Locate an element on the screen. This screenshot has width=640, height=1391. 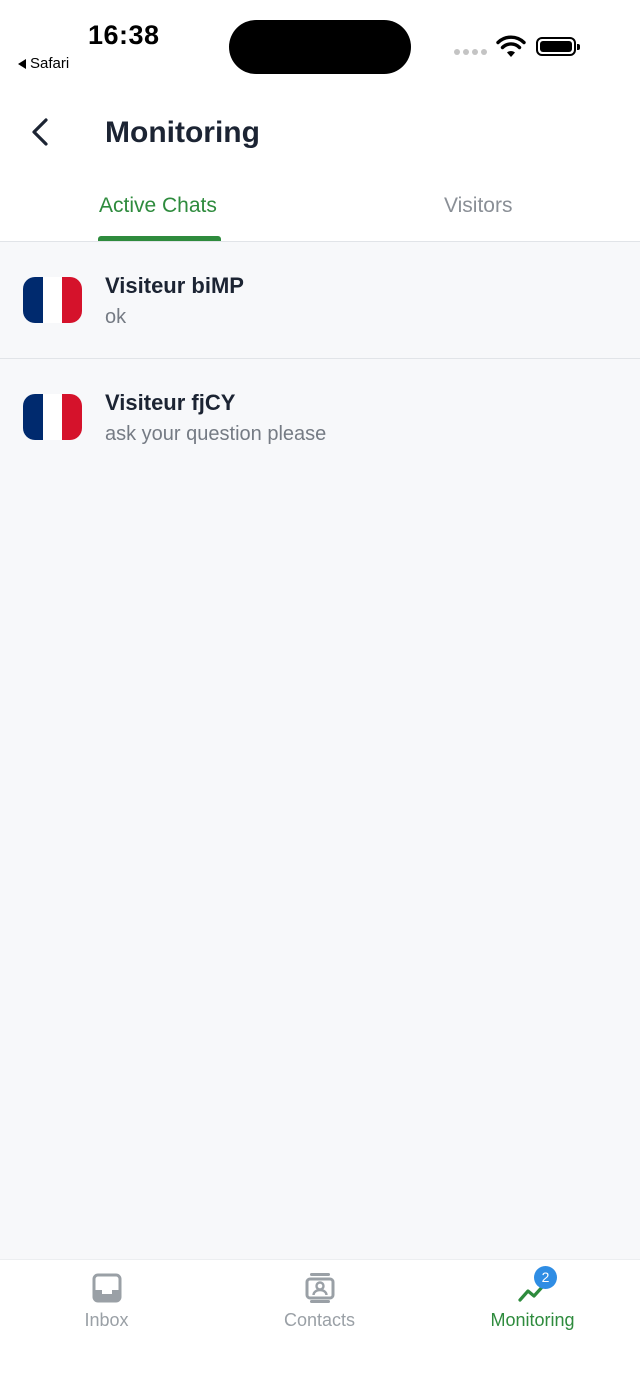
nav-contacts-label: Contacts is located at coordinates (319, 1320).